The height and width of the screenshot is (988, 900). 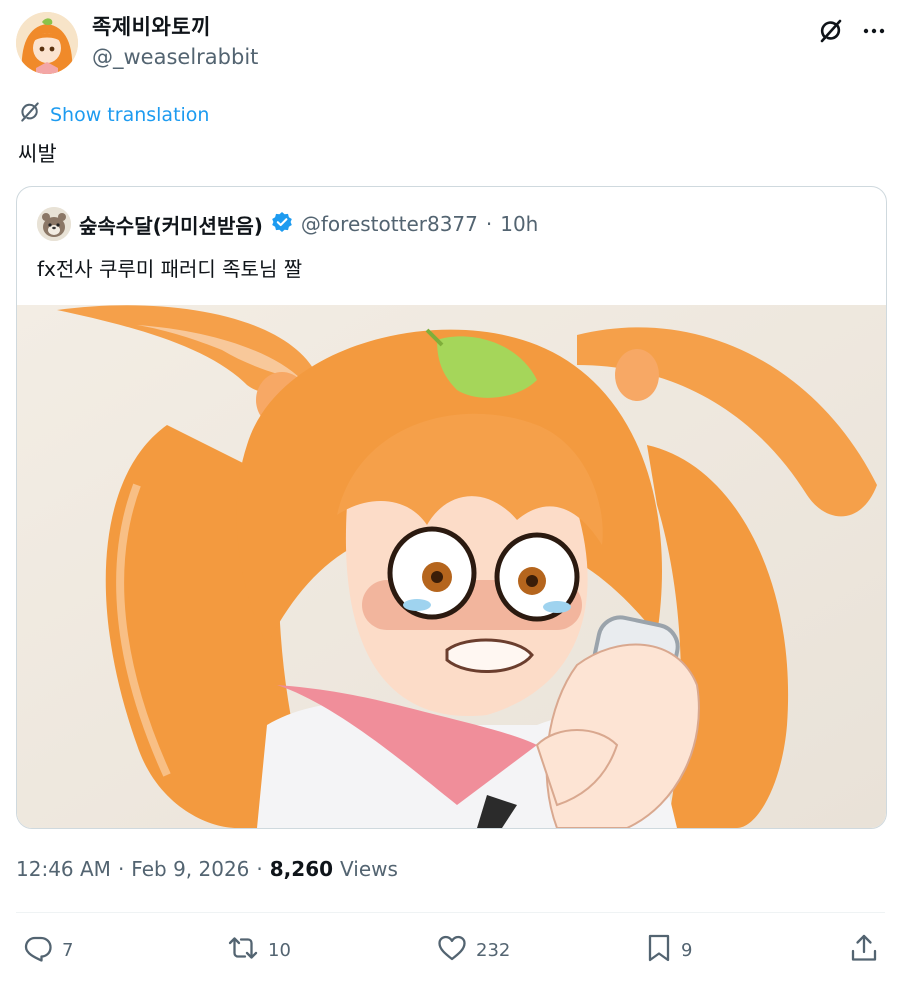 What do you see at coordinates (452, 950) in the screenshot?
I see `like-icon` at bounding box center [452, 950].